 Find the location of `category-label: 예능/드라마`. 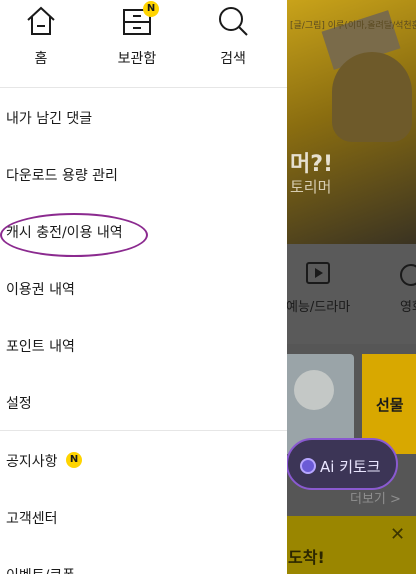

category-label: 예능/드라마 is located at coordinates (318, 305).